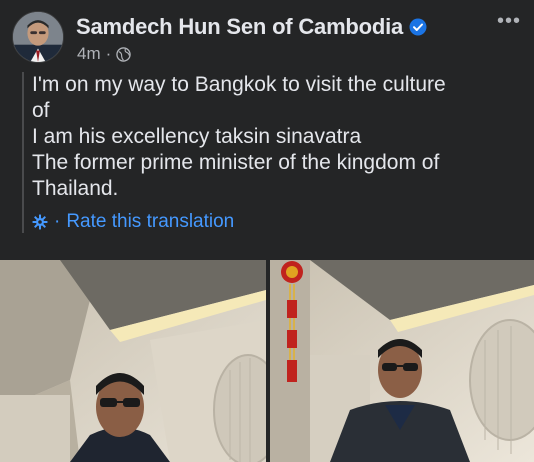 Image resolution: width=534 pixels, height=462 pixels. I want to click on globe-icon, so click(124, 54).